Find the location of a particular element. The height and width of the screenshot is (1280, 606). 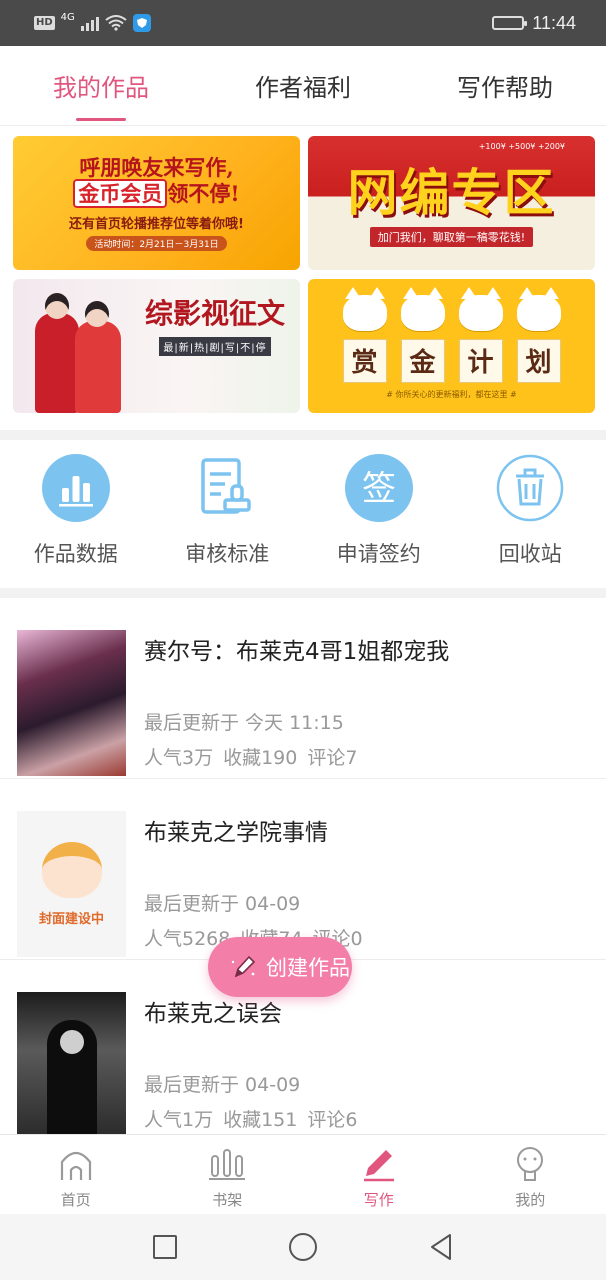

nav-profile: 我的 is located at coordinates (530, 1174).